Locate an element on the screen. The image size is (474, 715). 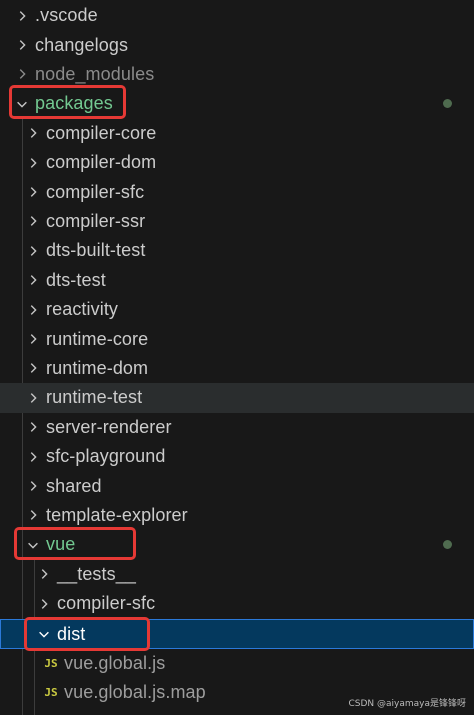
tree-item-template-explorer: template-explorer is located at coordinates (237, 515).